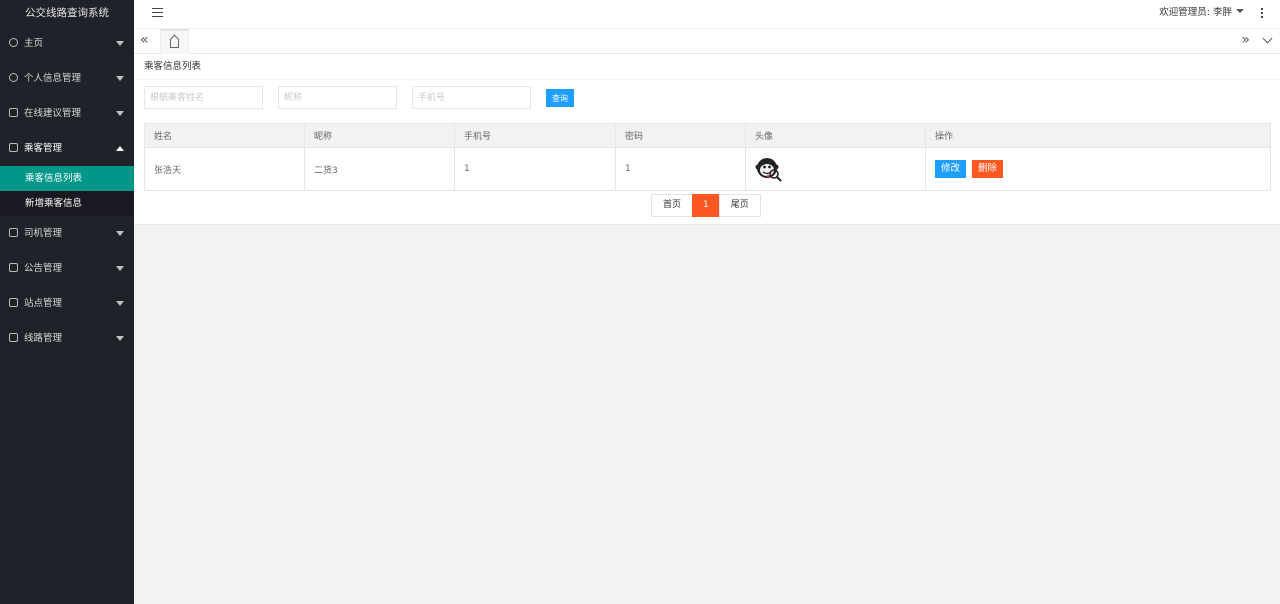 The image size is (1280, 604). What do you see at coordinates (120, 148) in the screenshot?
I see `chevron-up-icon` at bounding box center [120, 148].